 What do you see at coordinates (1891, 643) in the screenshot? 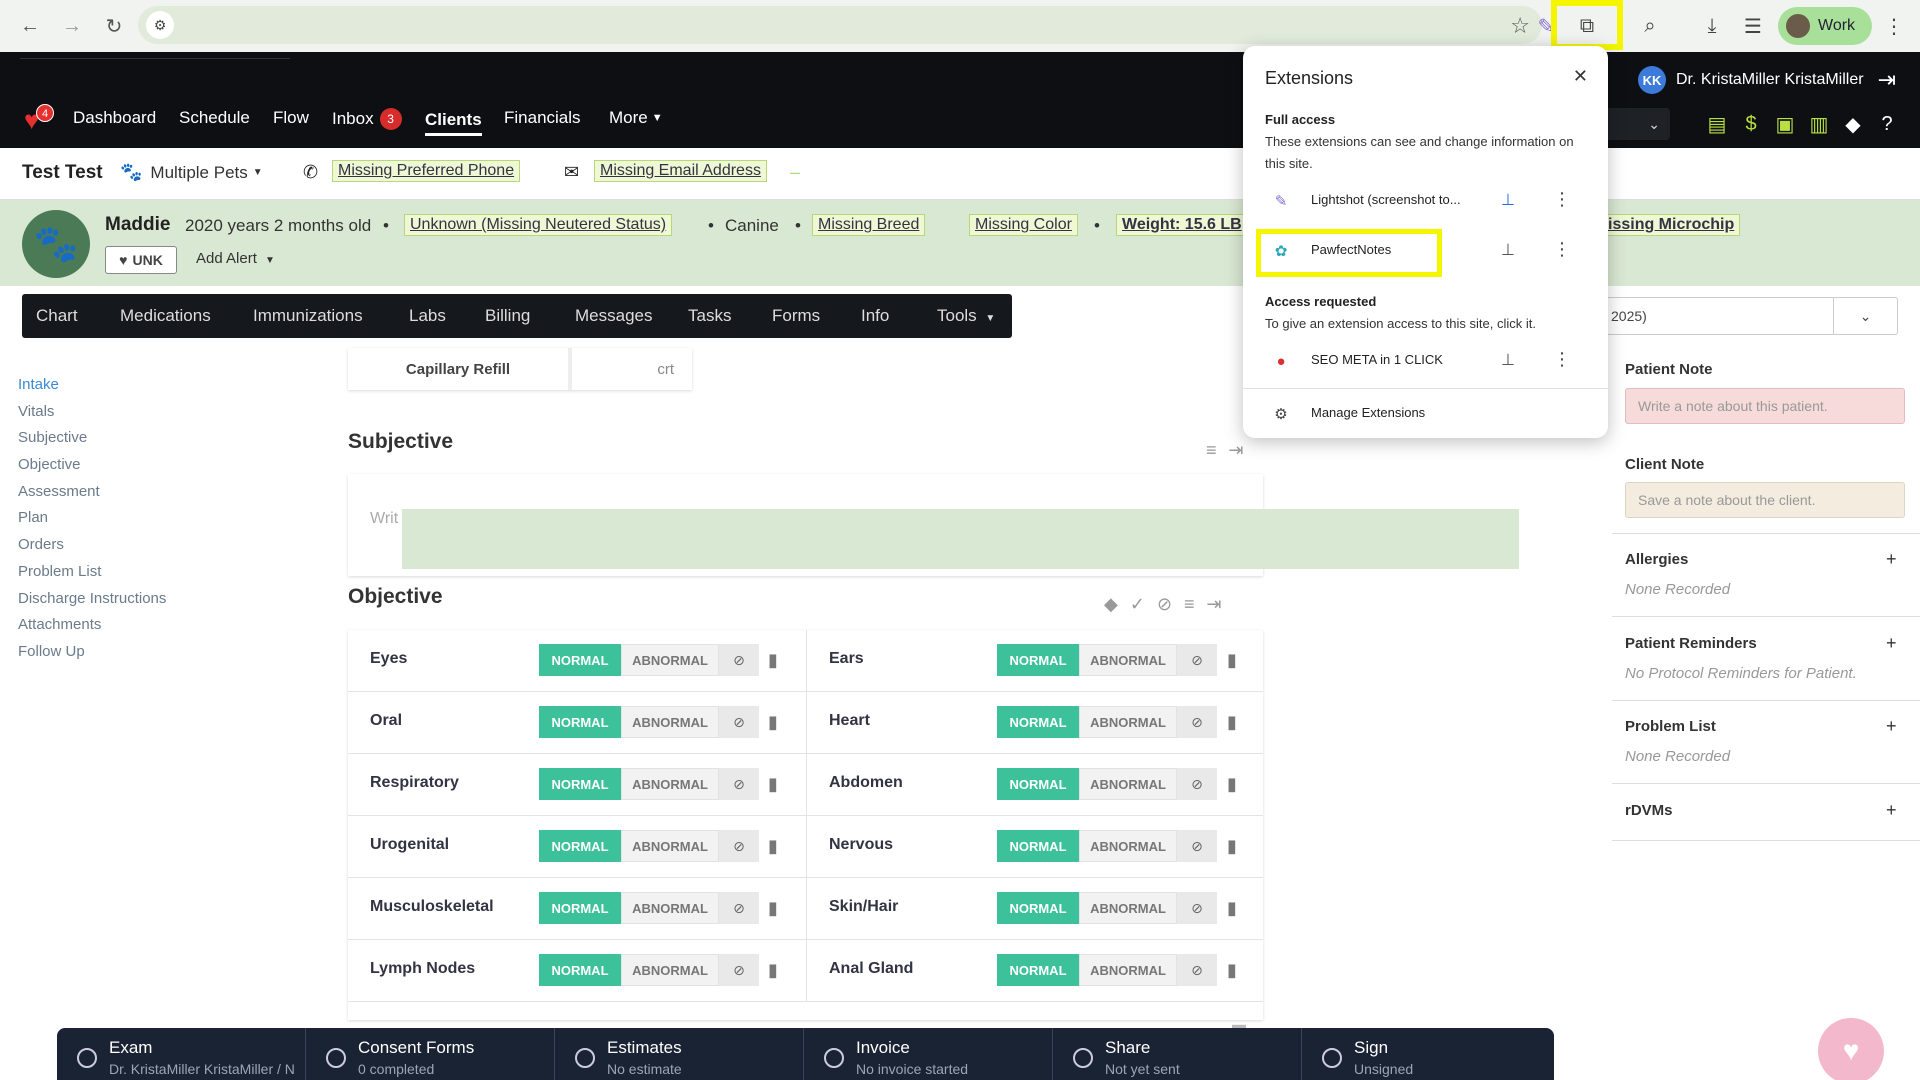
I see `add-reminder-plus-icon: +` at bounding box center [1891, 643].